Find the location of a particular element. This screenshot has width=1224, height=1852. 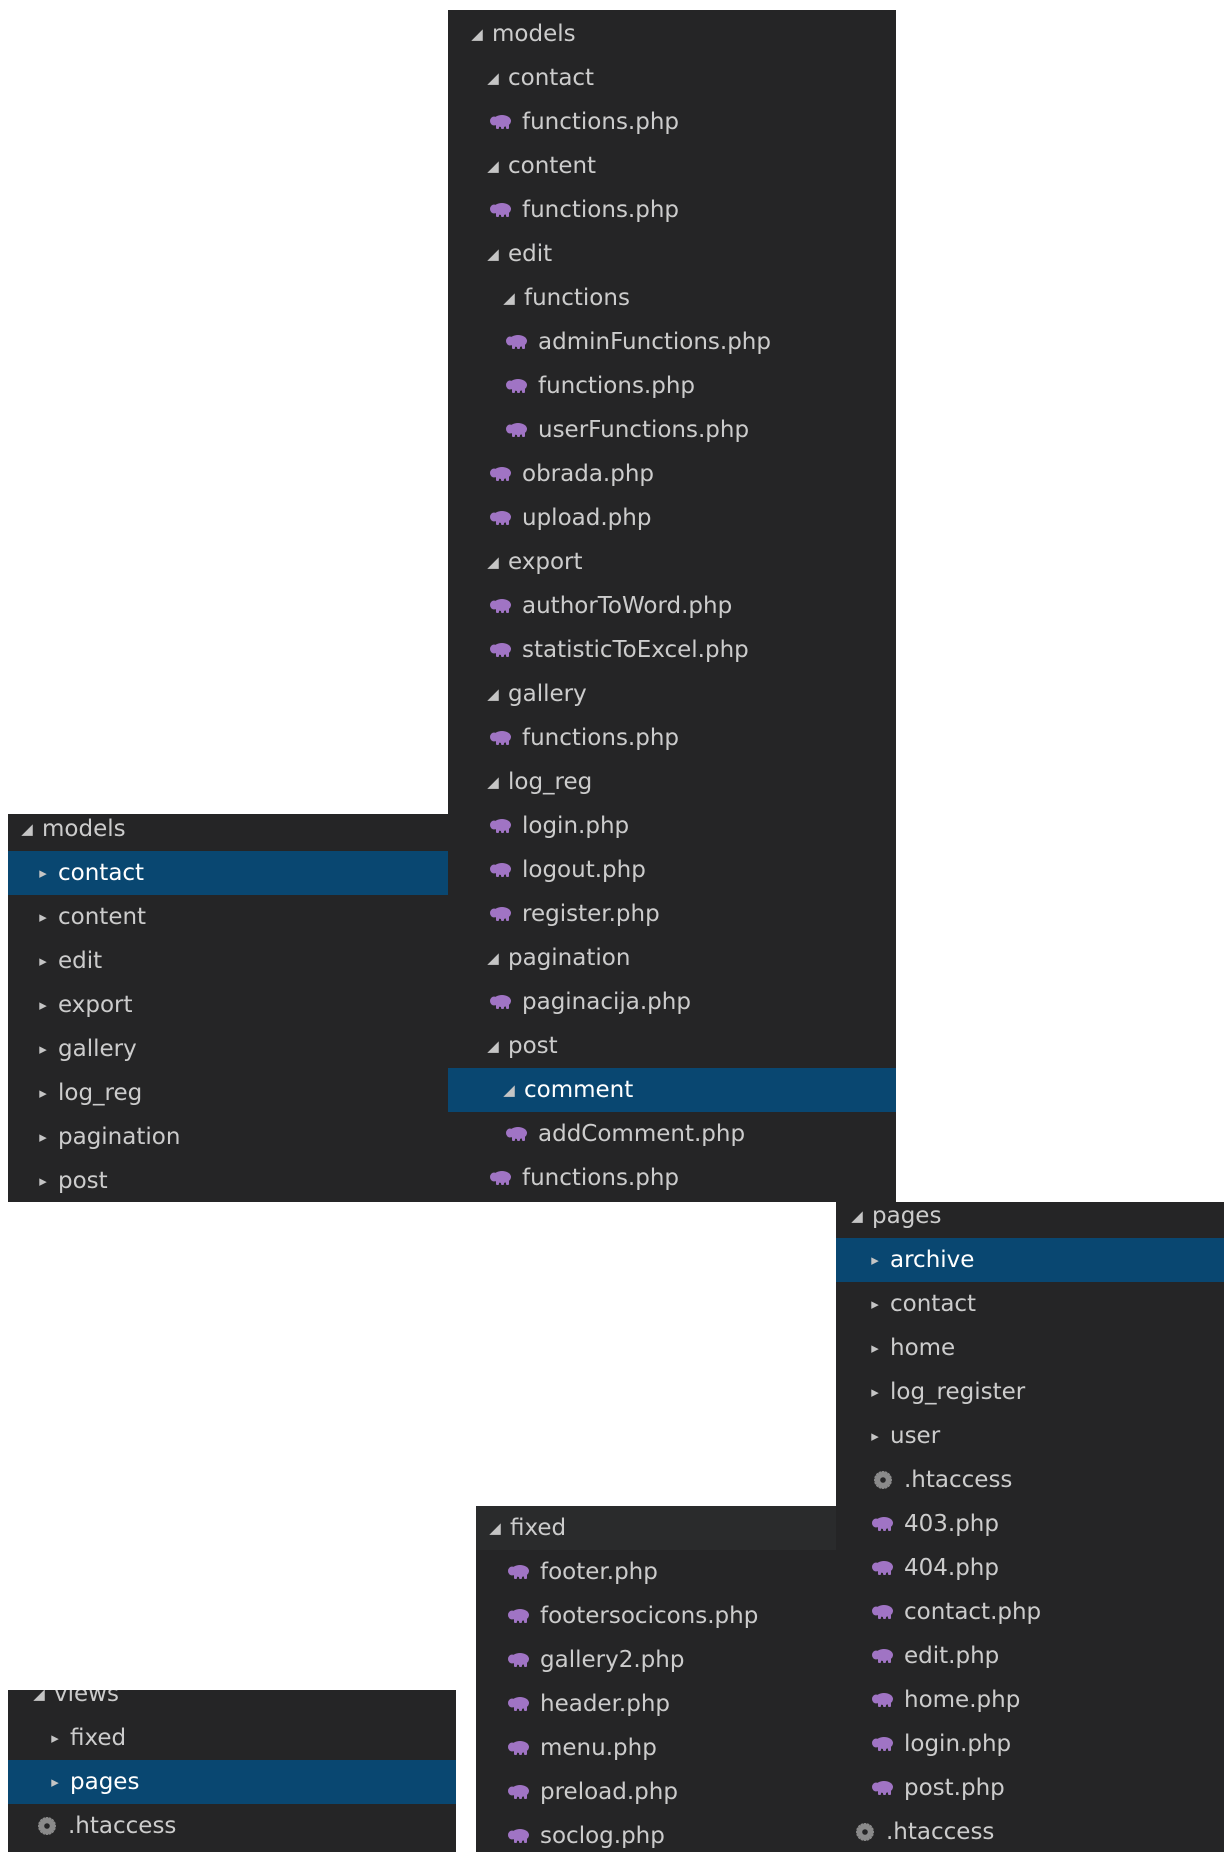

tree-item-label: gallery2.php is located at coordinates (612, 1660).